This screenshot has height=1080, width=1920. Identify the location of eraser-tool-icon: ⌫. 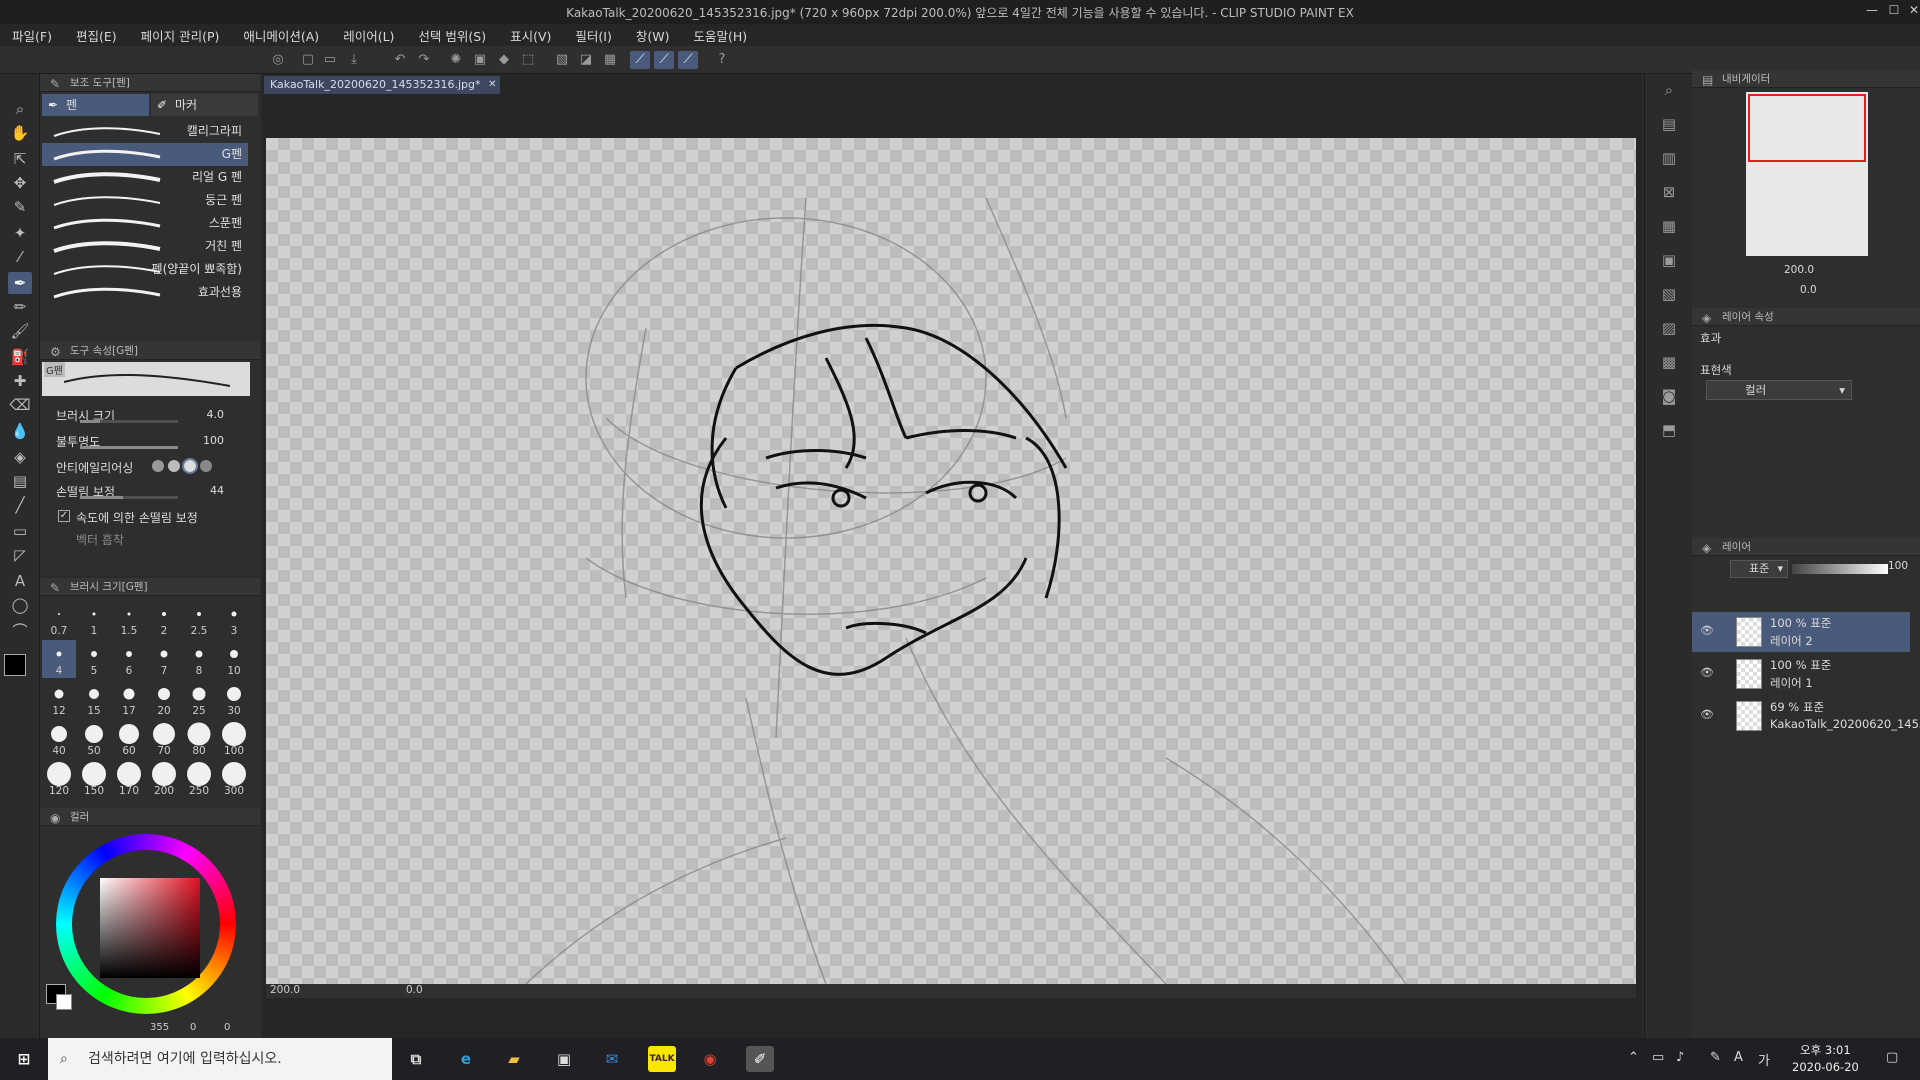
(20, 405).